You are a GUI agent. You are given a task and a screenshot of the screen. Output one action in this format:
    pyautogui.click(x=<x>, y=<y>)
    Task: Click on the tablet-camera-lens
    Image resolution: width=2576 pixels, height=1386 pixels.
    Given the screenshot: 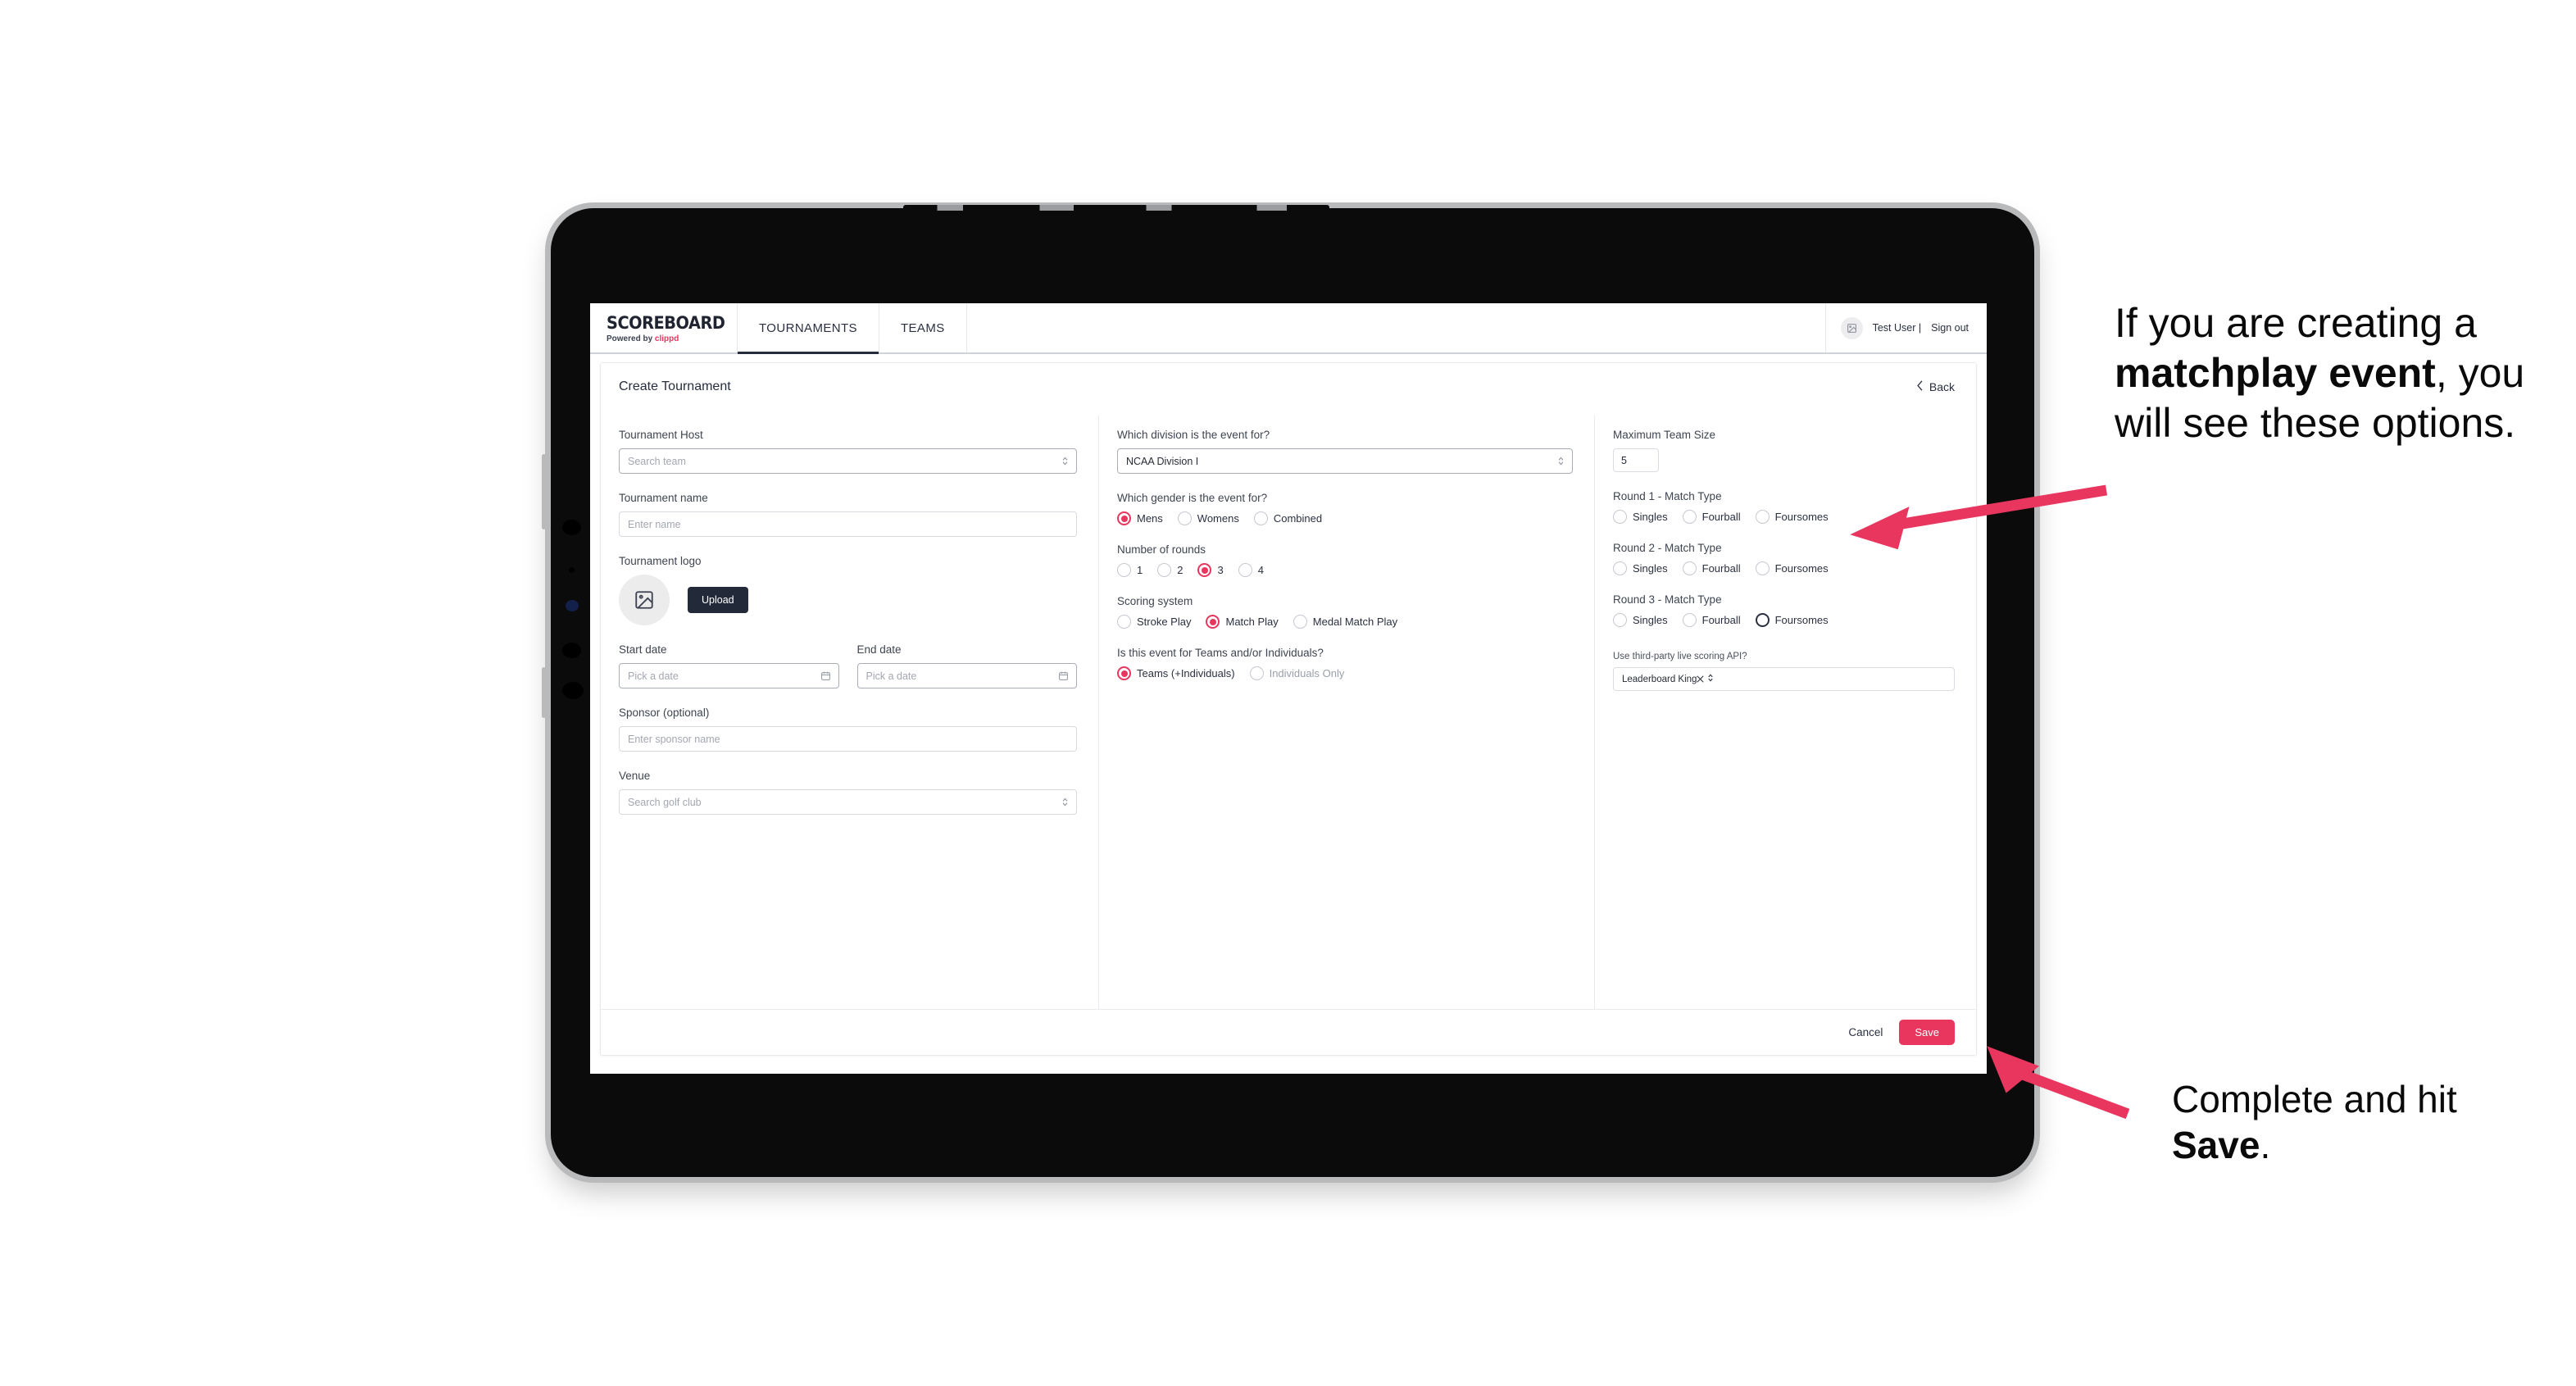 What is the action you would take?
    pyautogui.click(x=572, y=605)
    